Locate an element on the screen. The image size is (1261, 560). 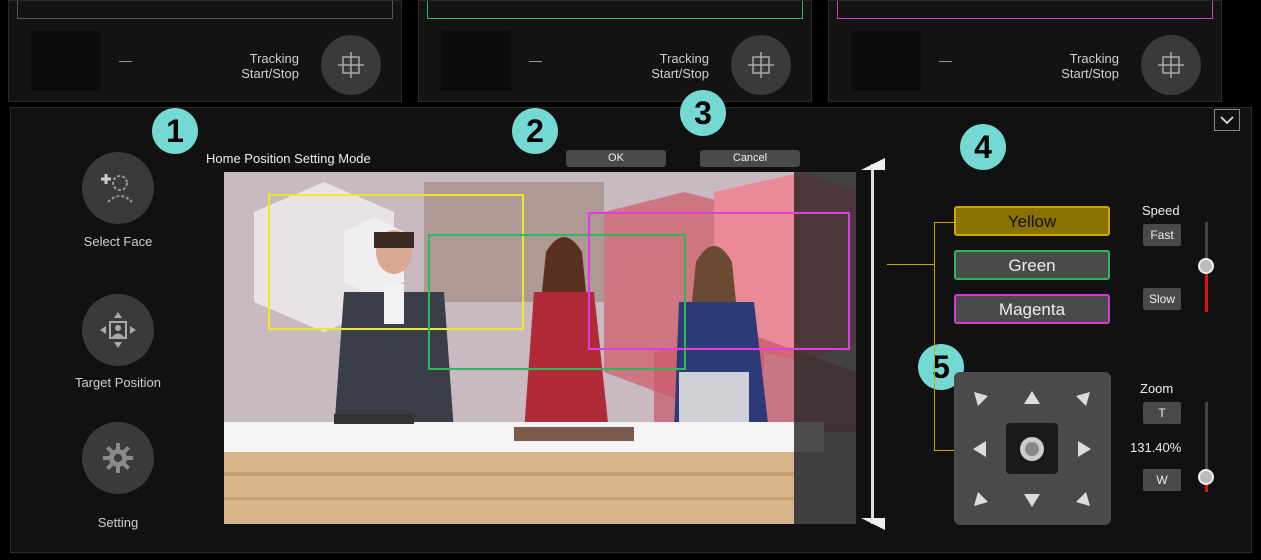
callout-3: 3 is located at coordinates (703, 113).